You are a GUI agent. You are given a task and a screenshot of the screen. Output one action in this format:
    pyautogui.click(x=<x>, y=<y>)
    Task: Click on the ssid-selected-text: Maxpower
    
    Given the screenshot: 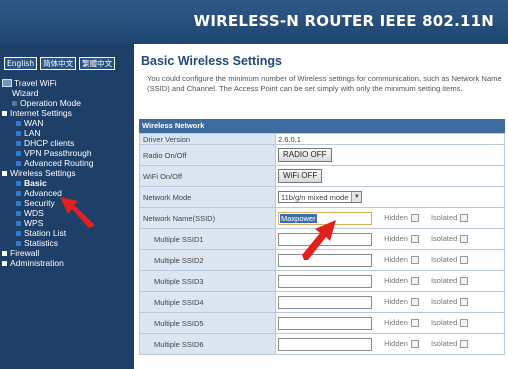 What is the action you would take?
    pyautogui.click(x=298, y=218)
    